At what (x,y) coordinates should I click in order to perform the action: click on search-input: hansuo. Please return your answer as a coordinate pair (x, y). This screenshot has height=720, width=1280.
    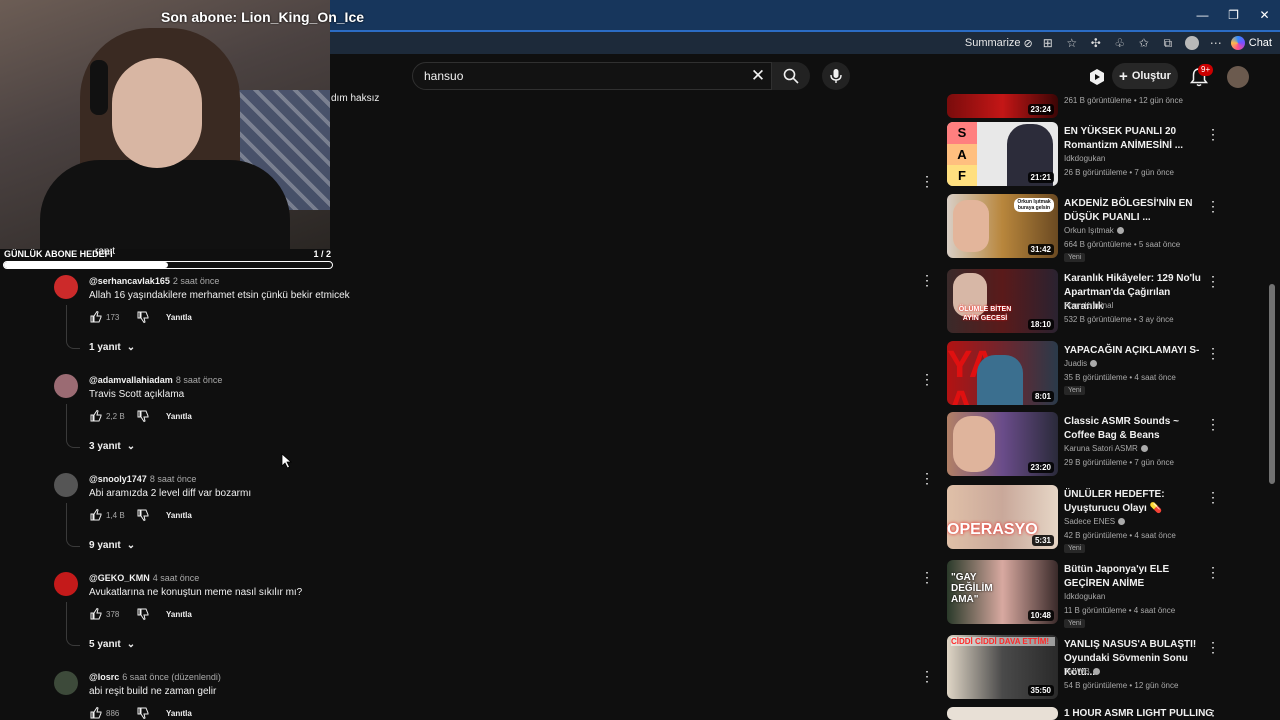
    Looking at the image, I should click on (592, 76).